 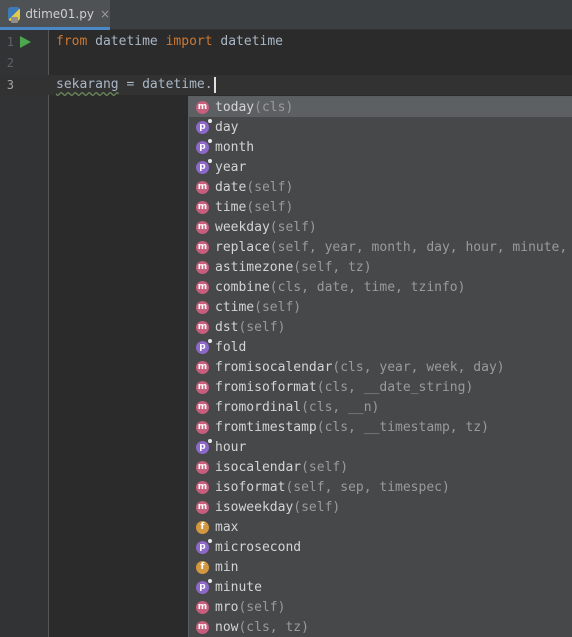 I want to click on code-line-3: 3 sekarang = datetime., so click(x=286, y=85).